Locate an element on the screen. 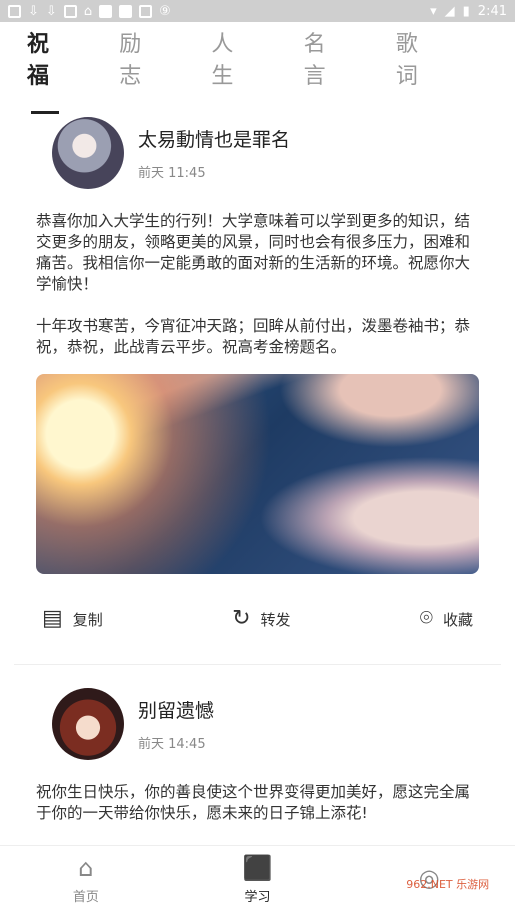 The height and width of the screenshot is (915, 515). post-time: 前天 11:45 is located at coordinates (172, 173).